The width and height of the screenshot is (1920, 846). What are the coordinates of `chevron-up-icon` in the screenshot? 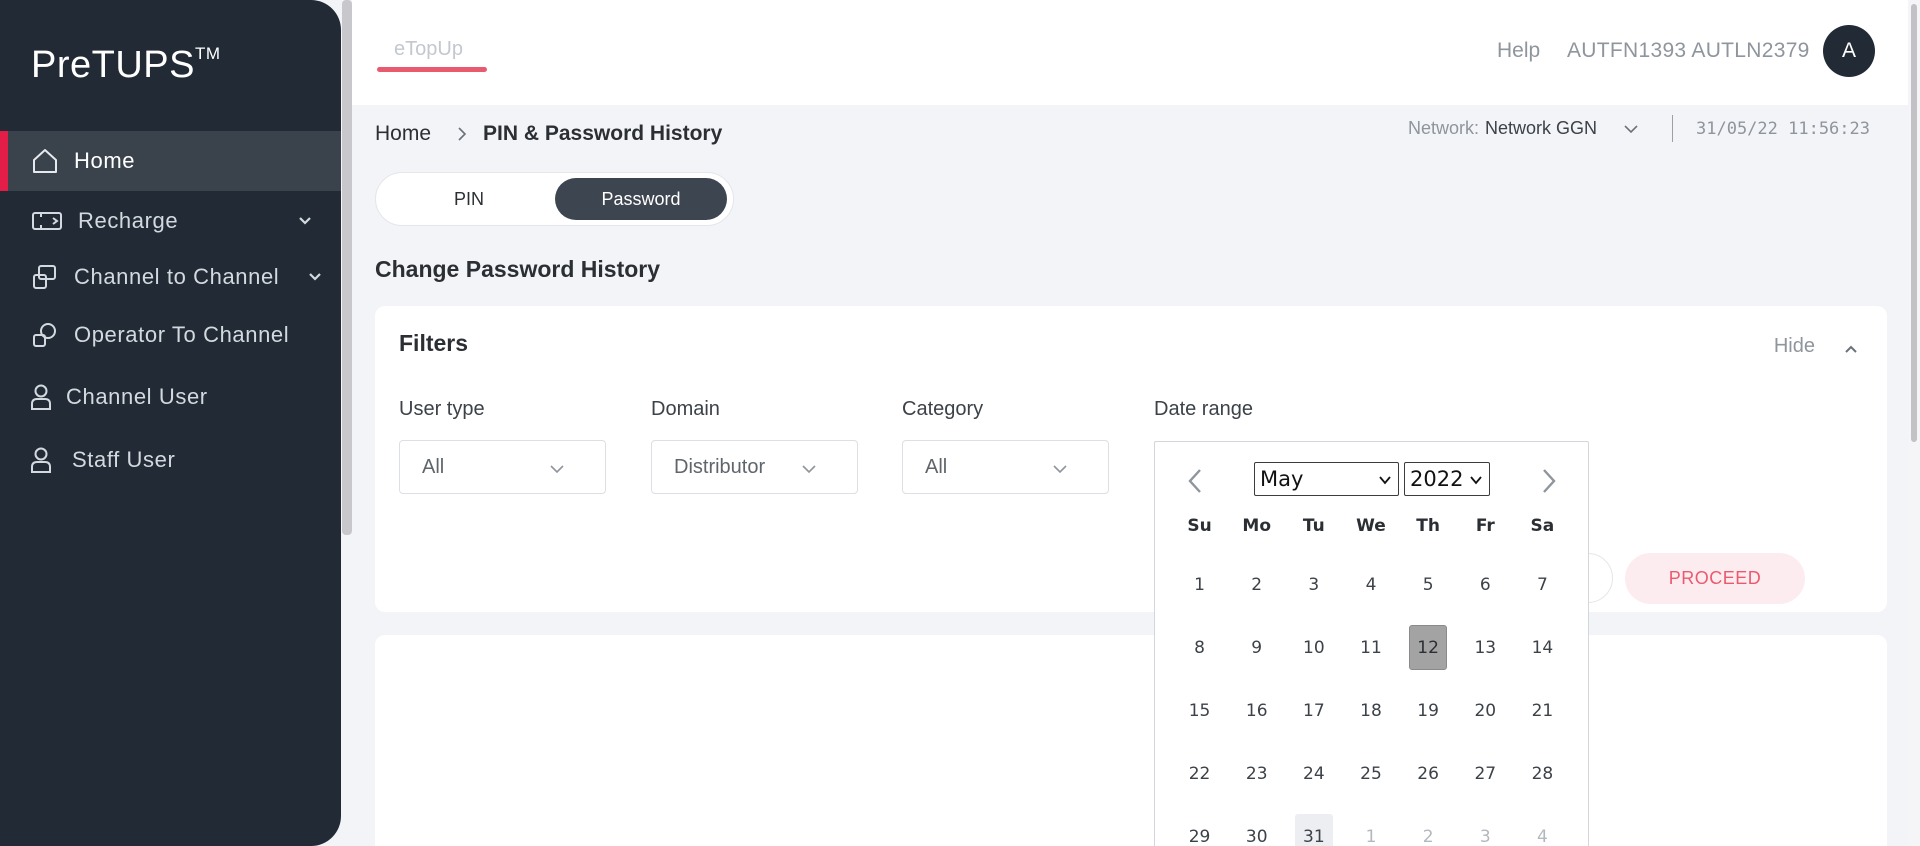 It's located at (1851, 349).